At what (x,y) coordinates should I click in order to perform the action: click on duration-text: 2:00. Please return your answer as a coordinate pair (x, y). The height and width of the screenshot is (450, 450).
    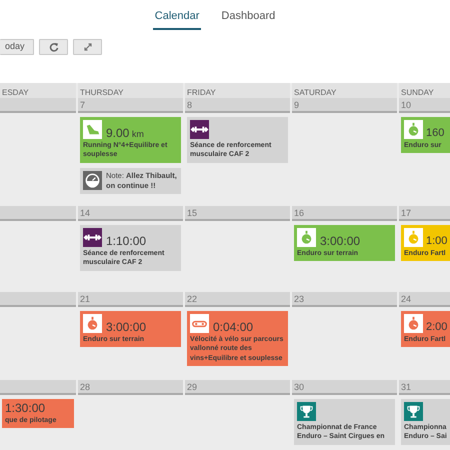
    Looking at the image, I should click on (437, 327).